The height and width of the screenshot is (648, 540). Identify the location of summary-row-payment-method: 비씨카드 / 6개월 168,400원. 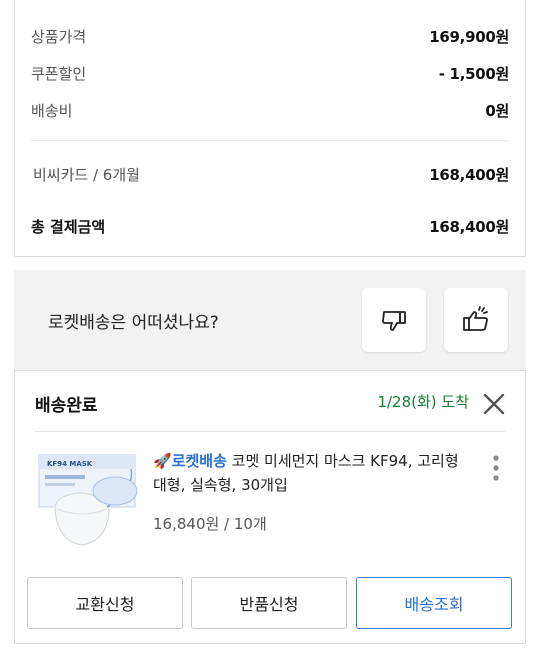
(270, 174).